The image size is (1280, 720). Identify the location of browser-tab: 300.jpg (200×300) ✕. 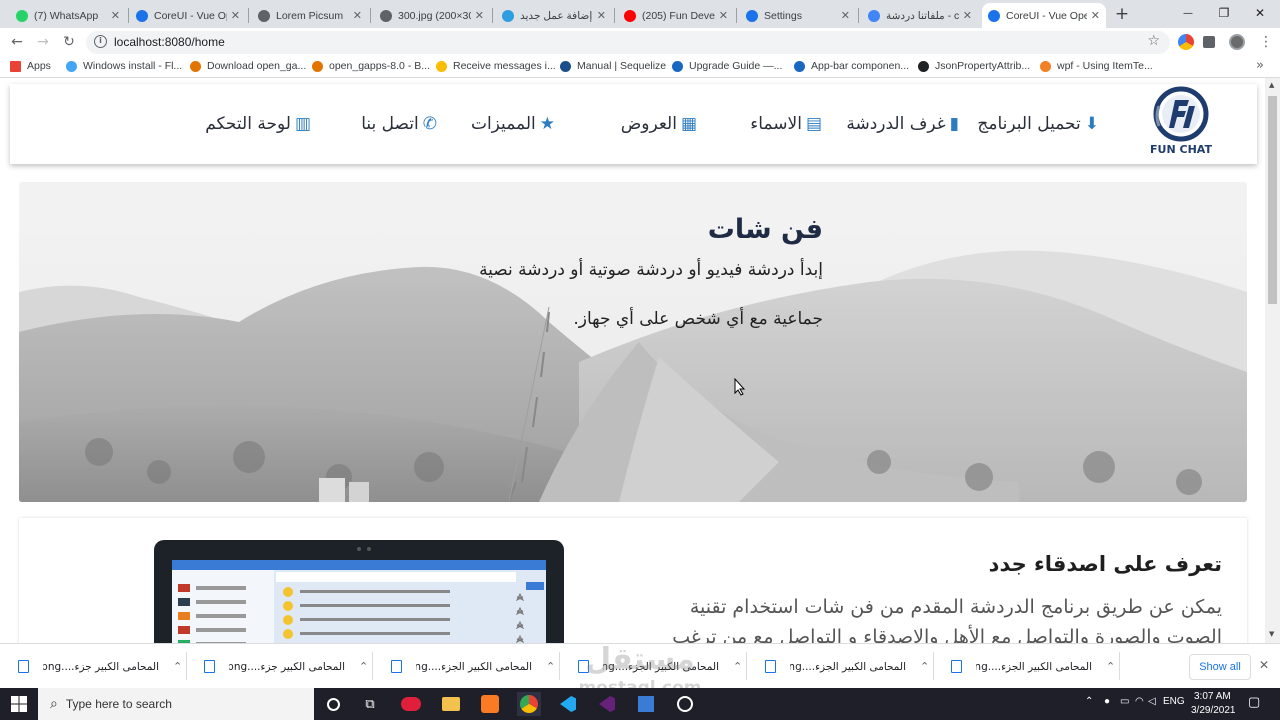
(432, 15).